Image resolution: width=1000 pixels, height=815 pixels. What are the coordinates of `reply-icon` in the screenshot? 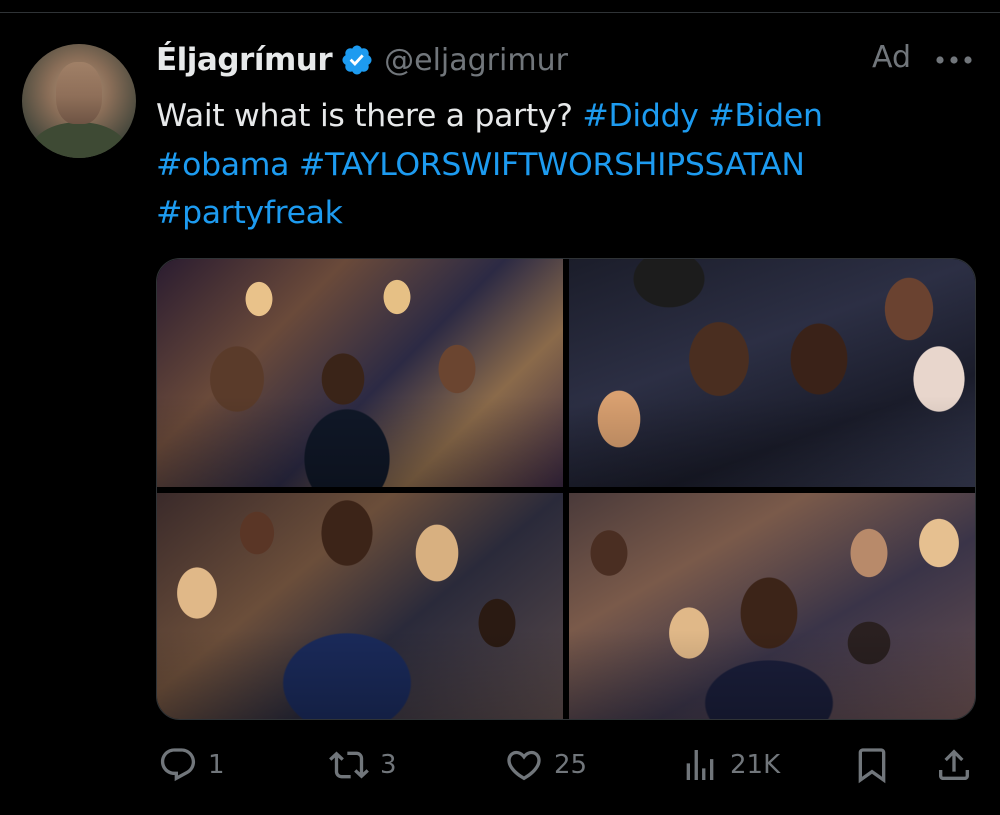 It's located at (178, 765).